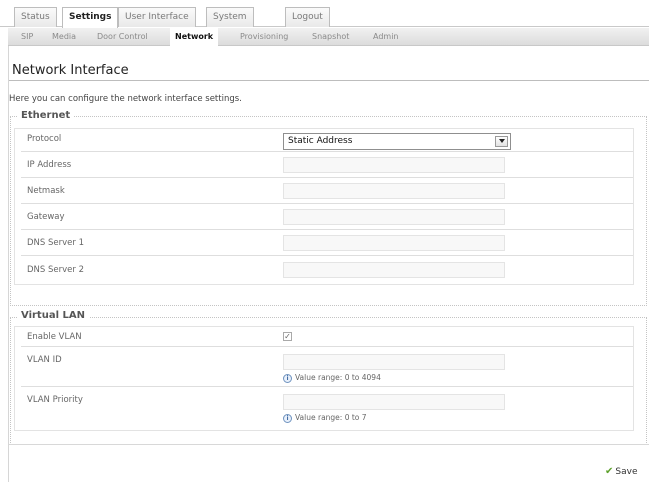  What do you see at coordinates (331, 417) in the screenshot?
I see `vlan-priority-hint-text: Value range: 0 to 7` at bounding box center [331, 417].